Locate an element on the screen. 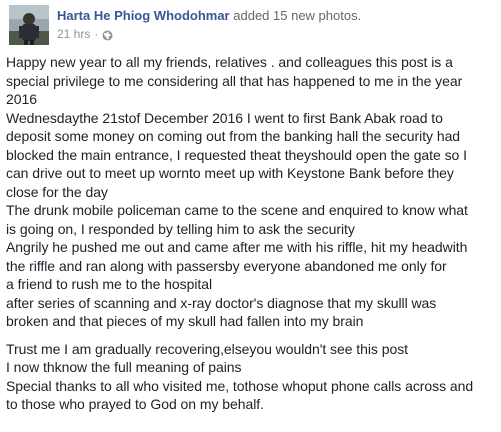 The image size is (501, 432). post-text-line: to those who prayed to God on my behalf. is located at coordinates (135, 404).